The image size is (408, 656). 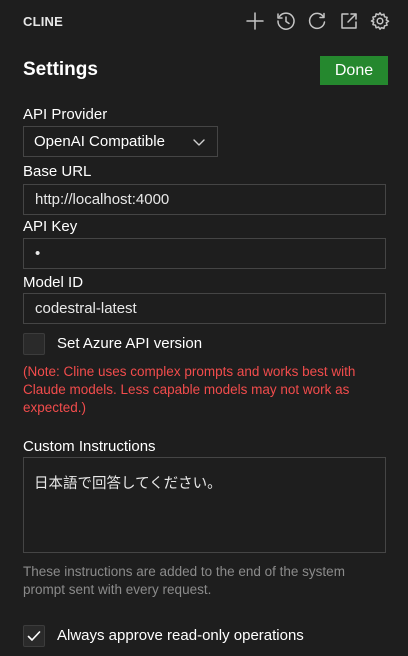 I want to click on app-title: CLINE, so click(x=43, y=21).